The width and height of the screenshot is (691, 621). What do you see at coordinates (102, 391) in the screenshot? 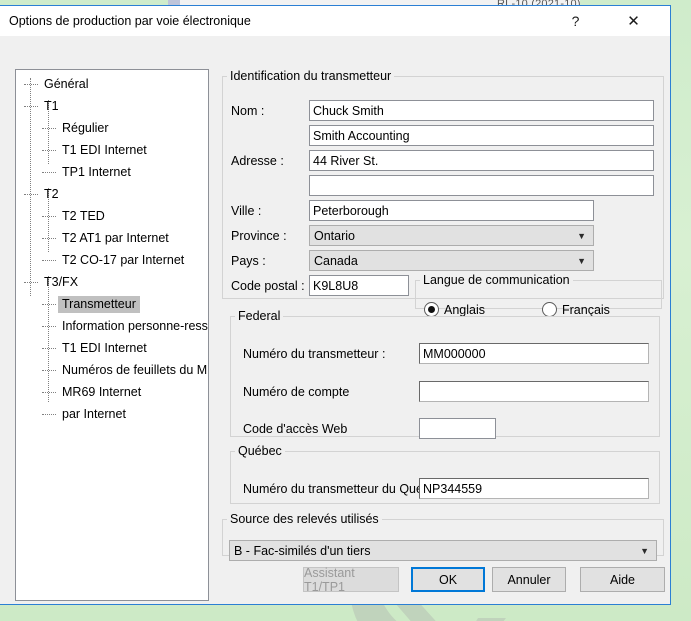
I see `tree-item-label: MR69 Internet` at bounding box center [102, 391].